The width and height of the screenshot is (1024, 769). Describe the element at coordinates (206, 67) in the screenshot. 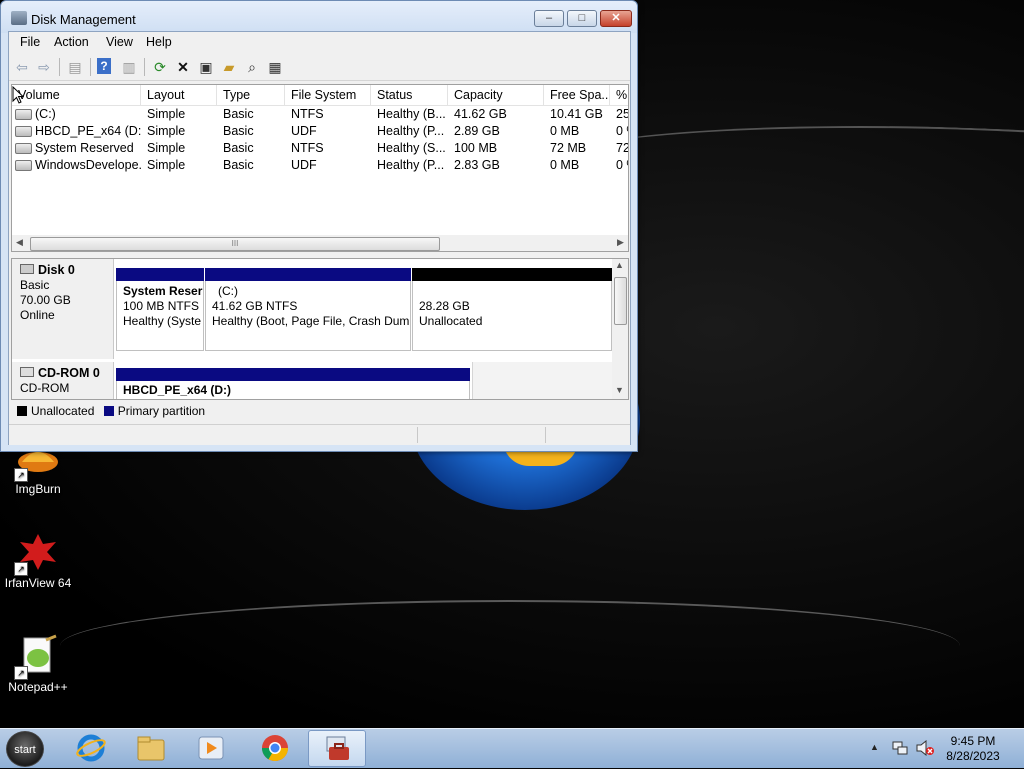

I see `properties-icon: ▣` at that location.